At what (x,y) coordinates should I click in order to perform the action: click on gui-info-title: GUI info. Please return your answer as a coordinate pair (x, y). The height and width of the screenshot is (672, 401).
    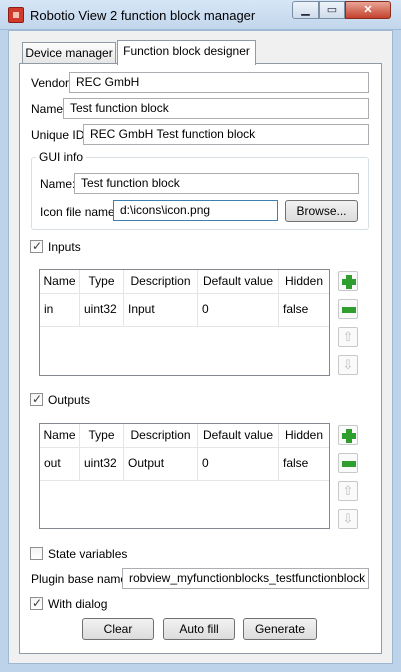
    Looking at the image, I should click on (61, 157).